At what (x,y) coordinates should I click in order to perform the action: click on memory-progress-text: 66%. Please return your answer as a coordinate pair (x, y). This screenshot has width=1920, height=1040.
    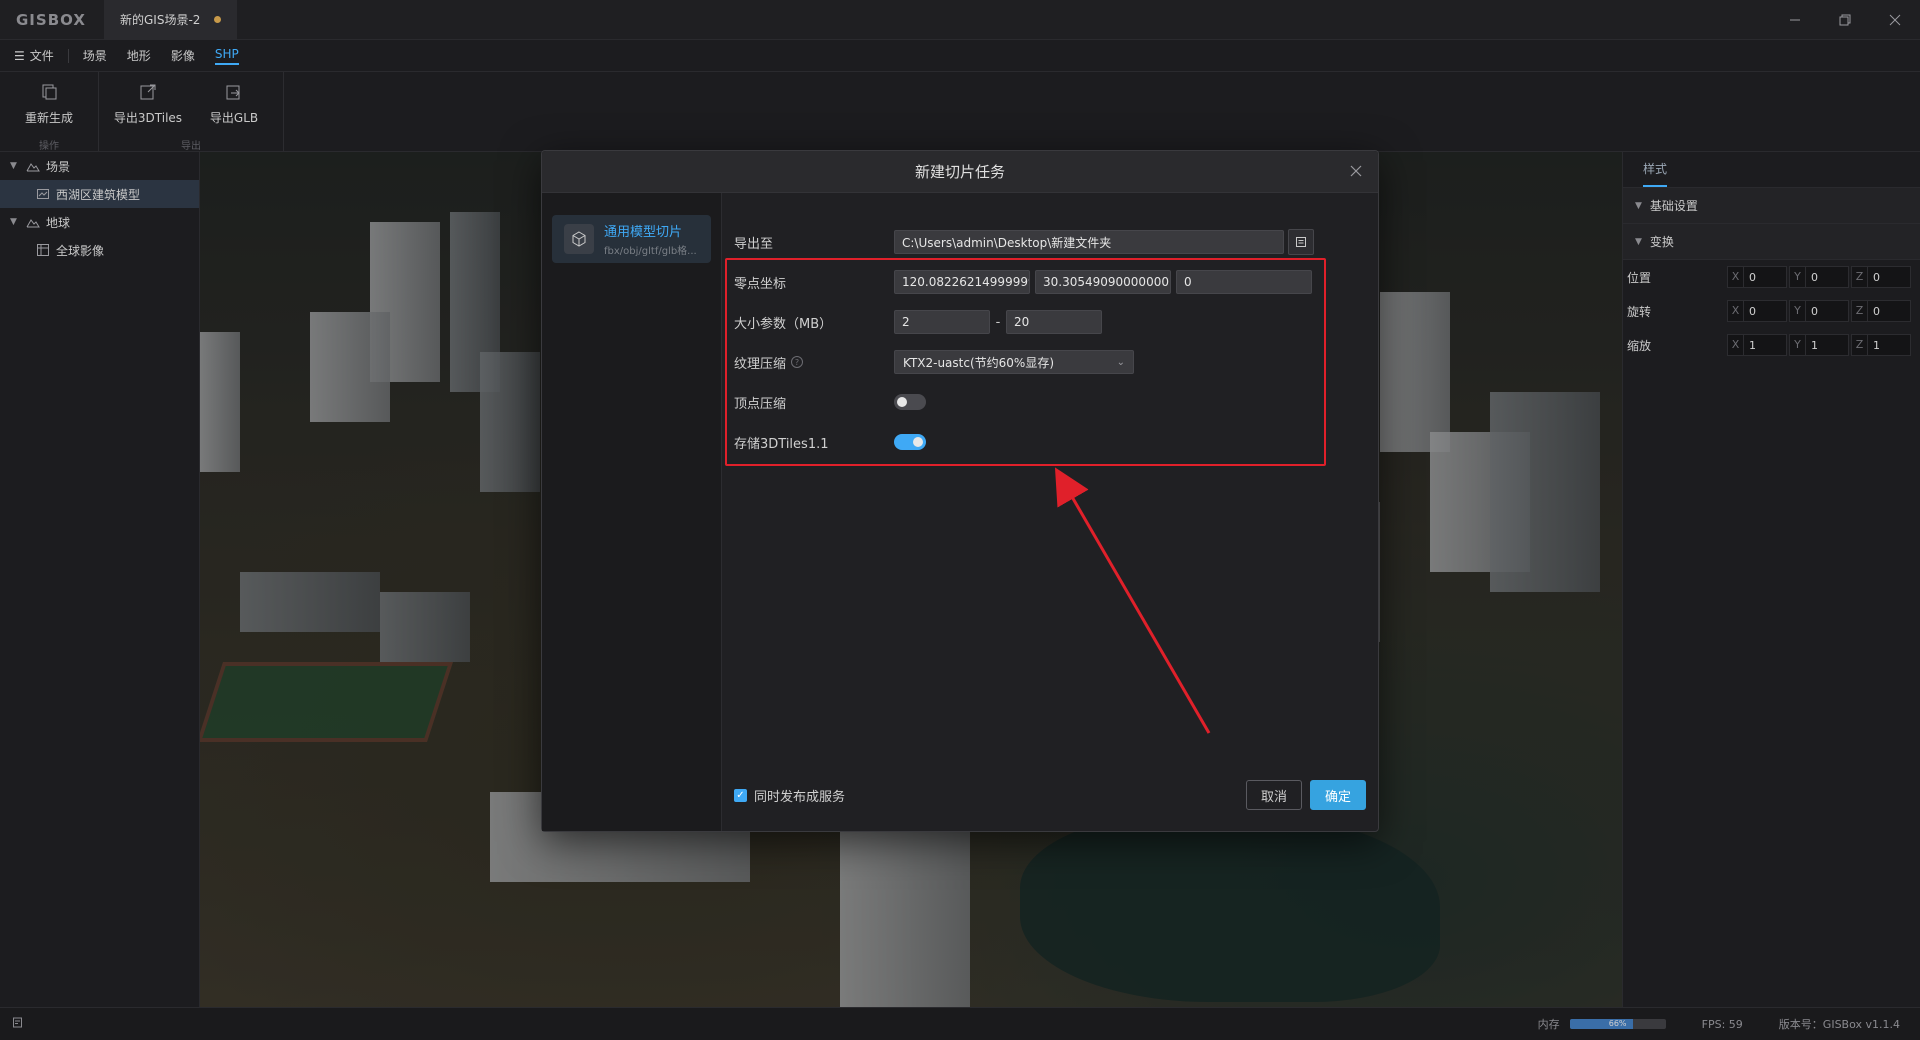
    Looking at the image, I should click on (1617, 1023).